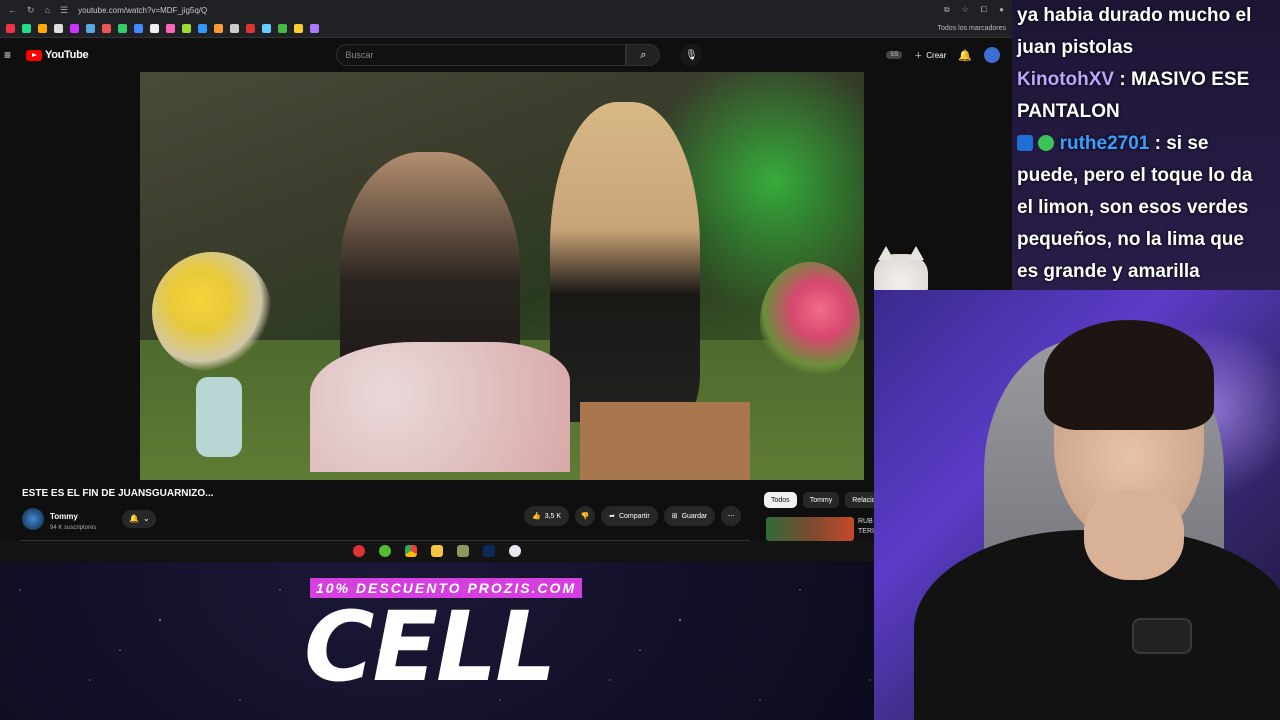 This screenshot has height=720, width=1280. Describe the element at coordinates (965, 10) in the screenshot. I see `bookmark-star-icon: ☆` at that location.